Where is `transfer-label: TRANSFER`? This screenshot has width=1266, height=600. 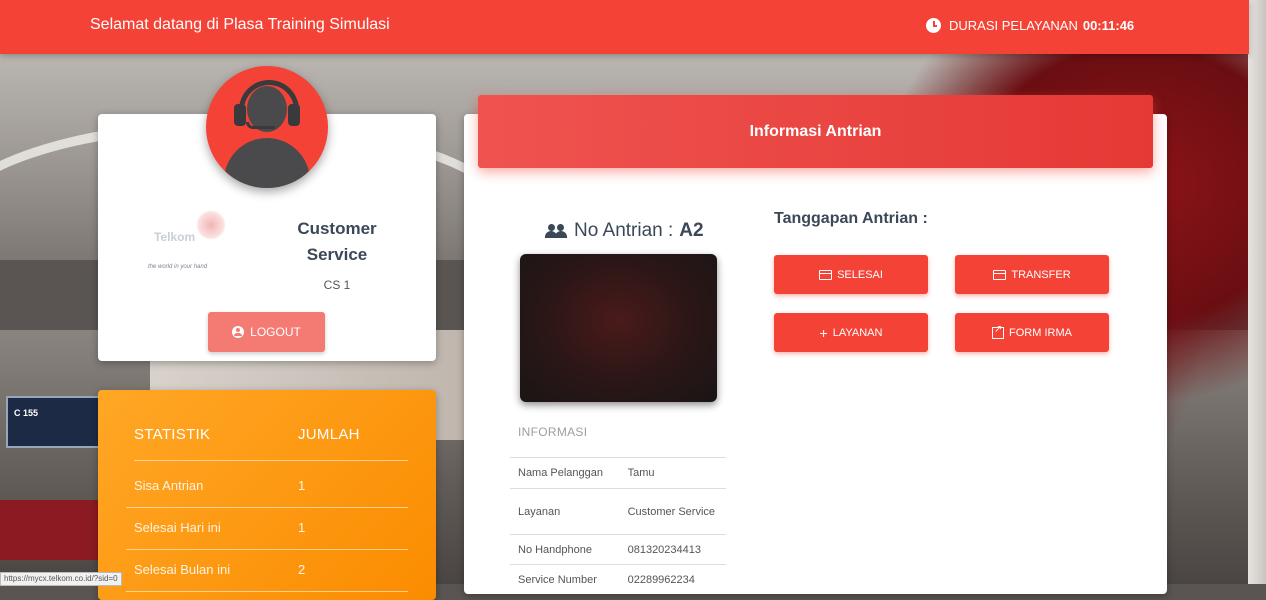 transfer-label: TRANSFER is located at coordinates (1041, 274).